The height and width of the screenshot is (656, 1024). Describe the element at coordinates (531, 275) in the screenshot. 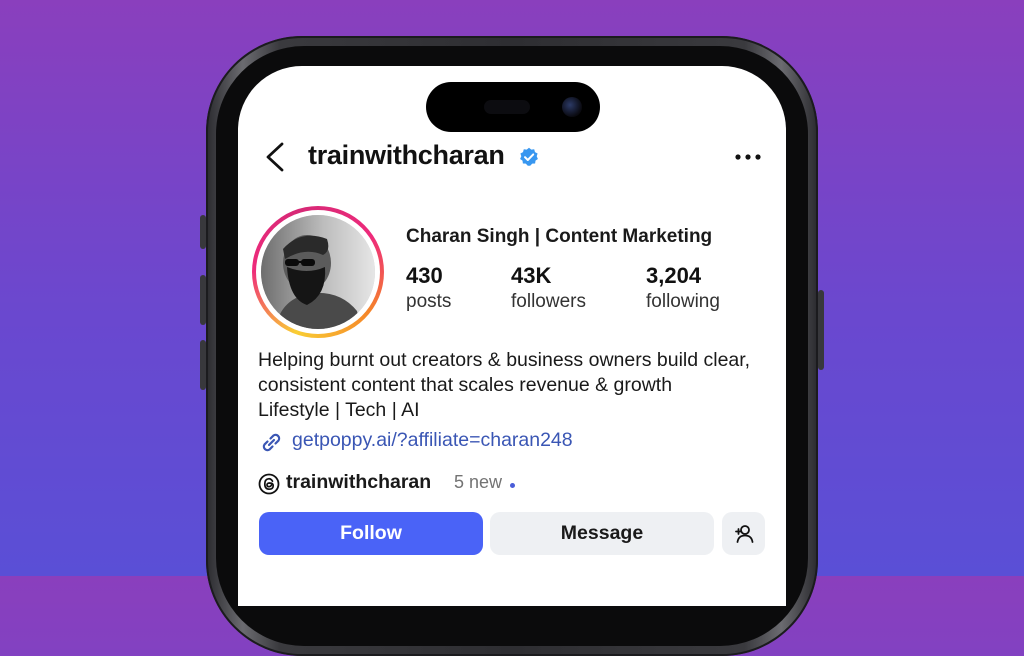

I see `stat-value: 43K` at that location.